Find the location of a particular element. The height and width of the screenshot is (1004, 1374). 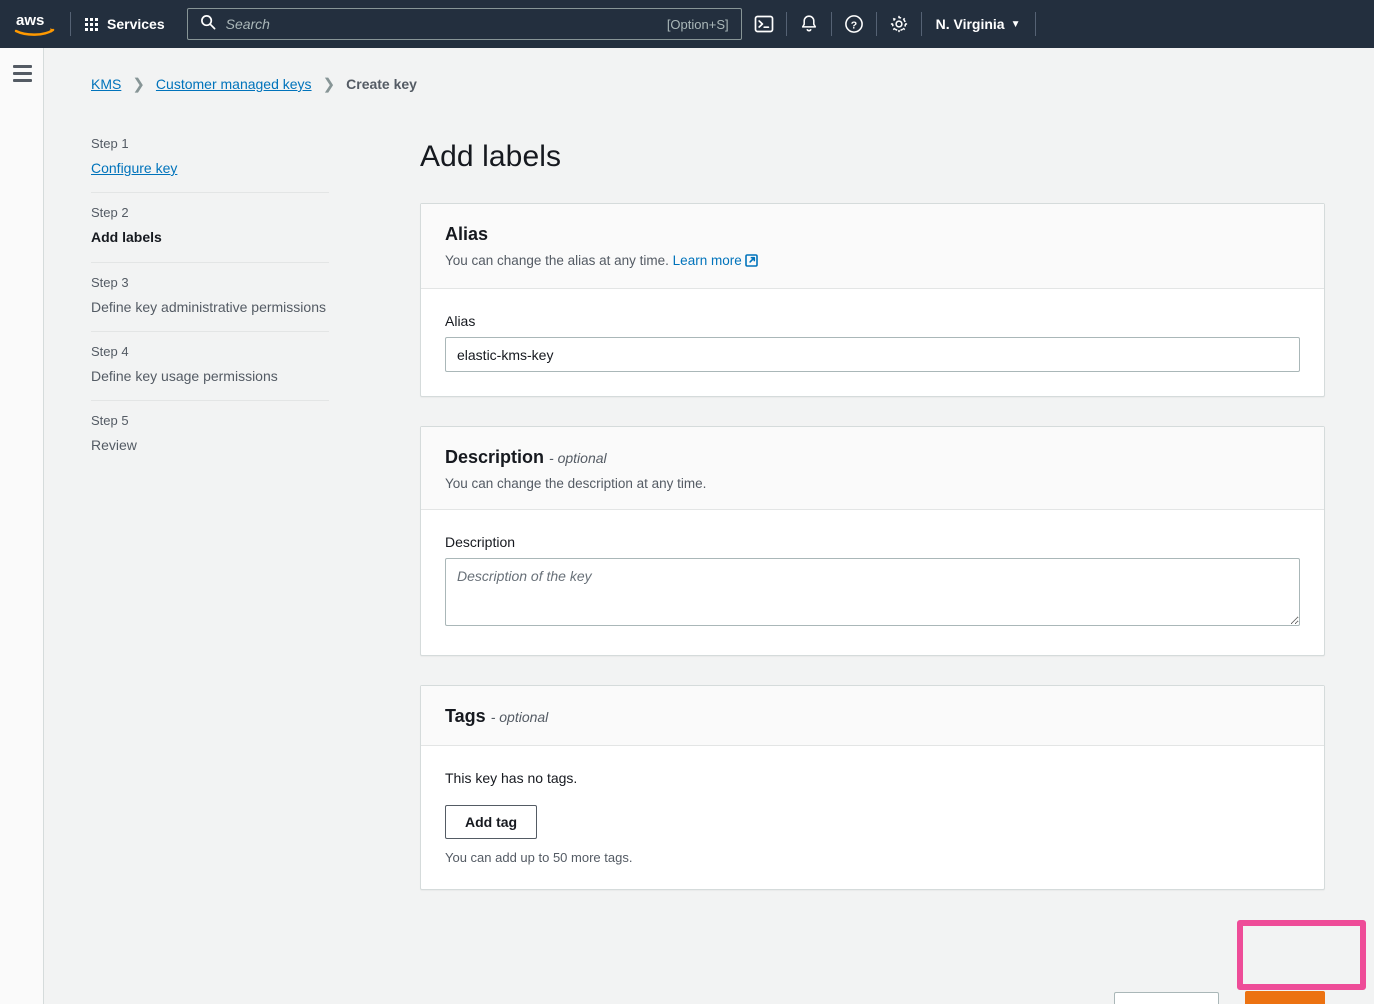

previous-button: Previous is located at coordinates (1166, 998).